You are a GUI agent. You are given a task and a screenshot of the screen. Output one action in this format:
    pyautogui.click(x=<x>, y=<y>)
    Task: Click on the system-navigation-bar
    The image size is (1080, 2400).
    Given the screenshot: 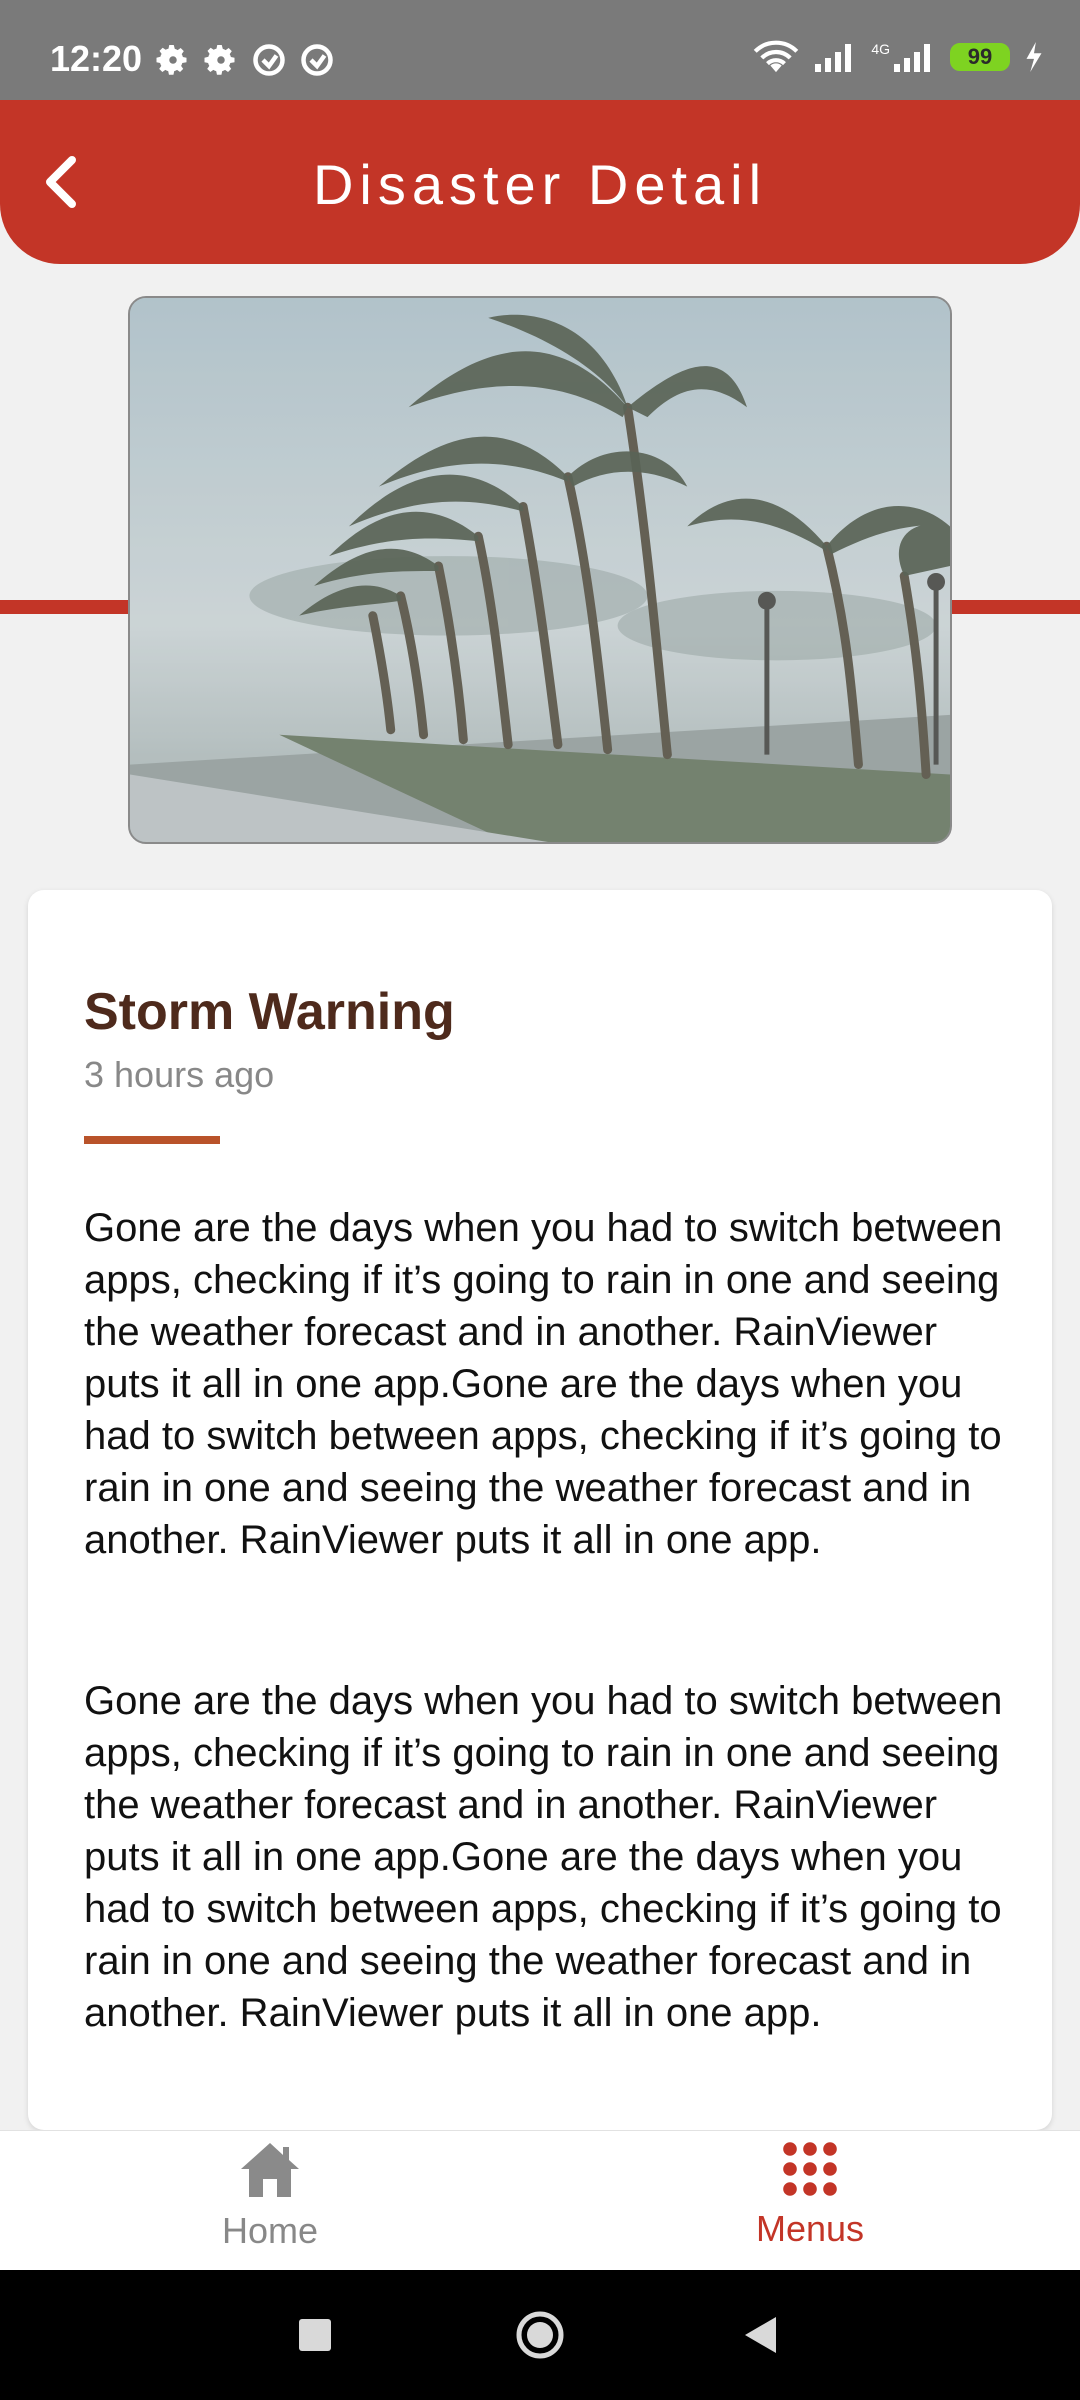 What is the action you would take?
    pyautogui.click(x=540, y=2335)
    